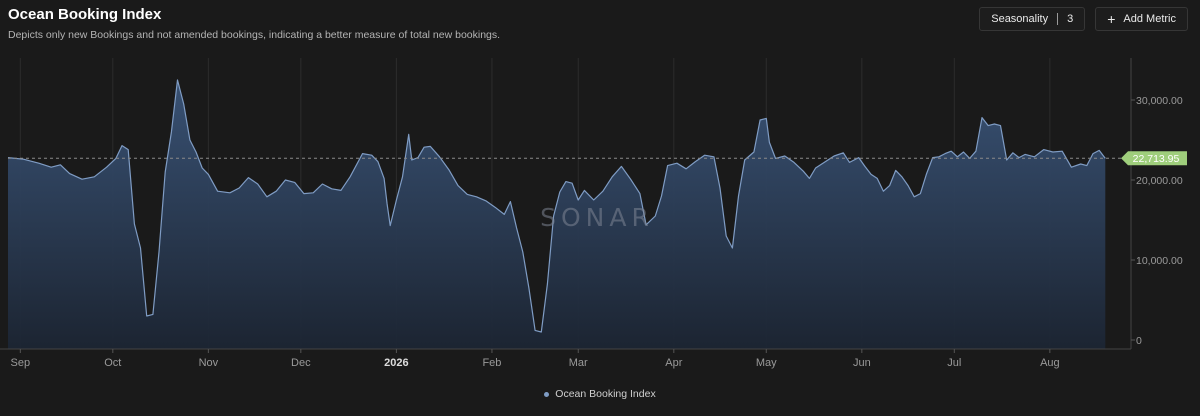  Describe the element at coordinates (21, 363) in the screenshot. I see `x-tick-label: Sep` at that location.